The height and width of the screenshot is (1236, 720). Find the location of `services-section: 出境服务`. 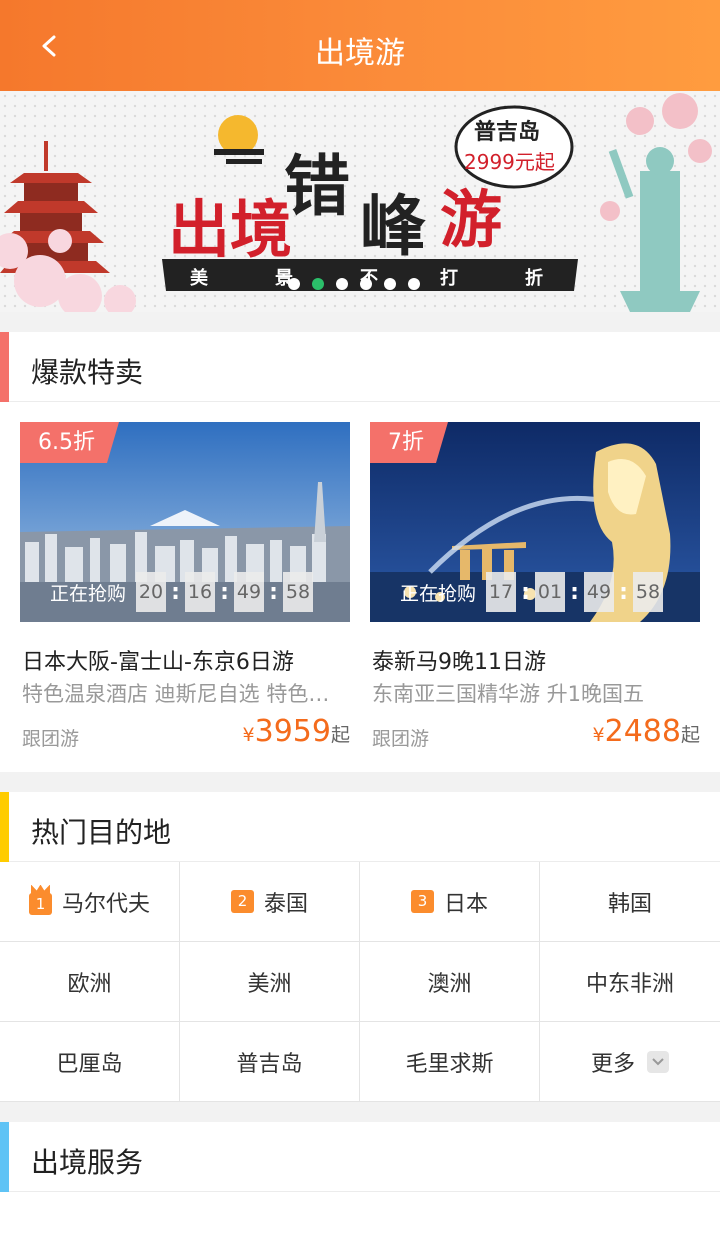

services-section: 出境服务 is located at coordinates (360, 1179).